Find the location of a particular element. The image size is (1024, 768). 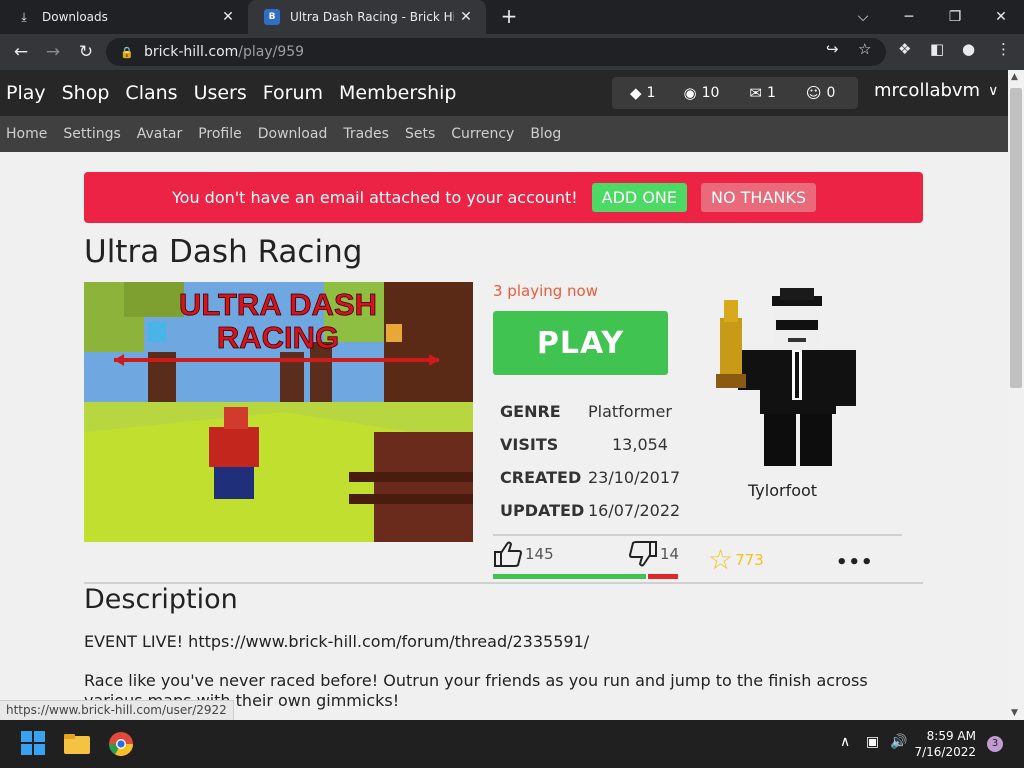

user-menu: mrcollabvm ∨ is located at coordinates (936, 90).